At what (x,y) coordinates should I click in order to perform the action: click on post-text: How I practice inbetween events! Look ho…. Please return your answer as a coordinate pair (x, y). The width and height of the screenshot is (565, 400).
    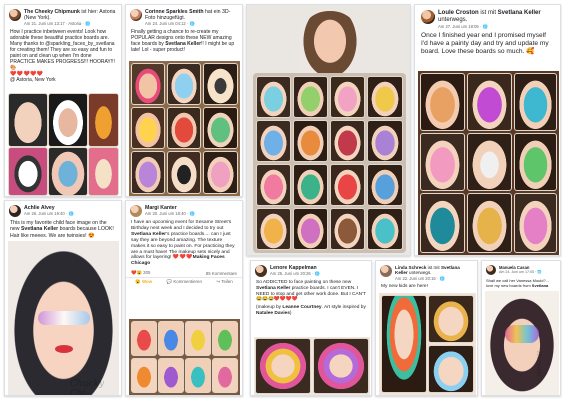
    Looking at the image, I should click on (62, 50).